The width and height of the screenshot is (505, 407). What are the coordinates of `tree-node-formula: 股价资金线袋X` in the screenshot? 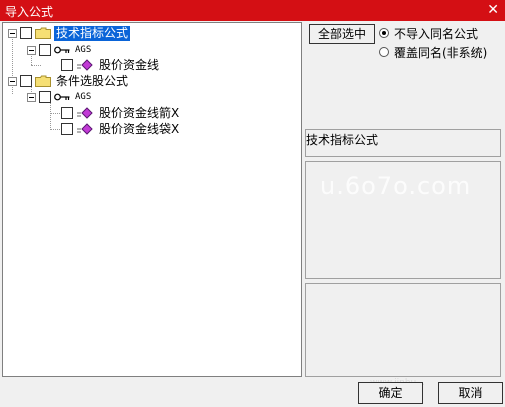 It's located at (121, 129).